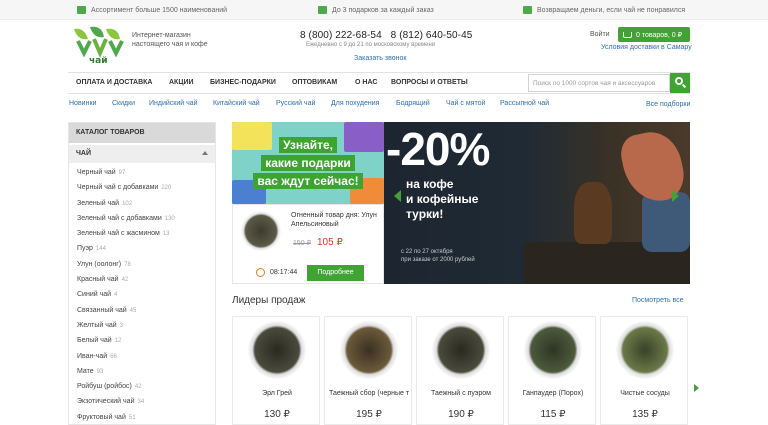 The image size is (768, 425). What do you see at coordinates (599, 83) in the screenshot?
I see `search-input: Поиск по 1000 сортов чая и аксессуаров` at bounding box center [599, 83].